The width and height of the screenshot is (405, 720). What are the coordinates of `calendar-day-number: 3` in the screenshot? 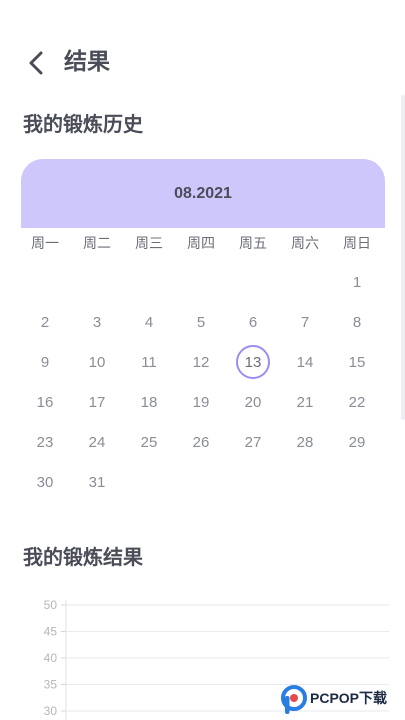 It's located at (97, 322).